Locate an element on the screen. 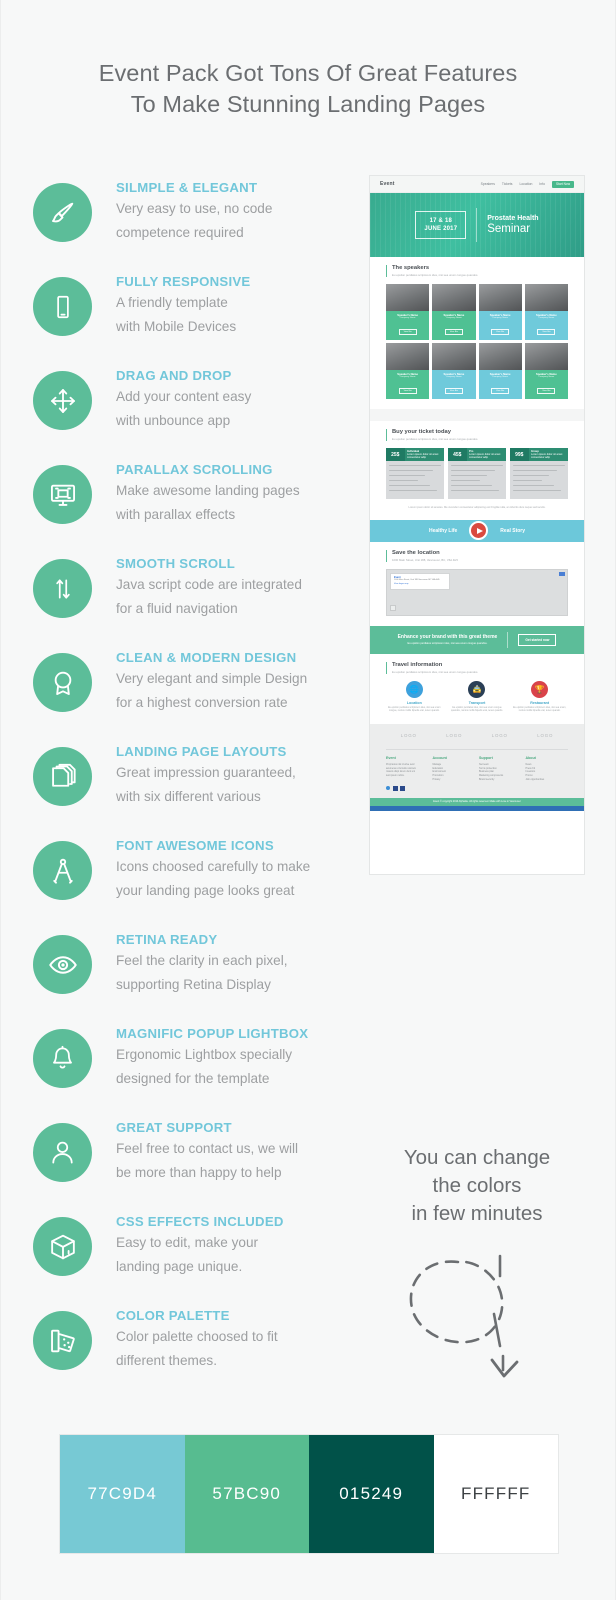  mockup-video-bar: Healthy Life Real Story is located at coordinates (477, 530).